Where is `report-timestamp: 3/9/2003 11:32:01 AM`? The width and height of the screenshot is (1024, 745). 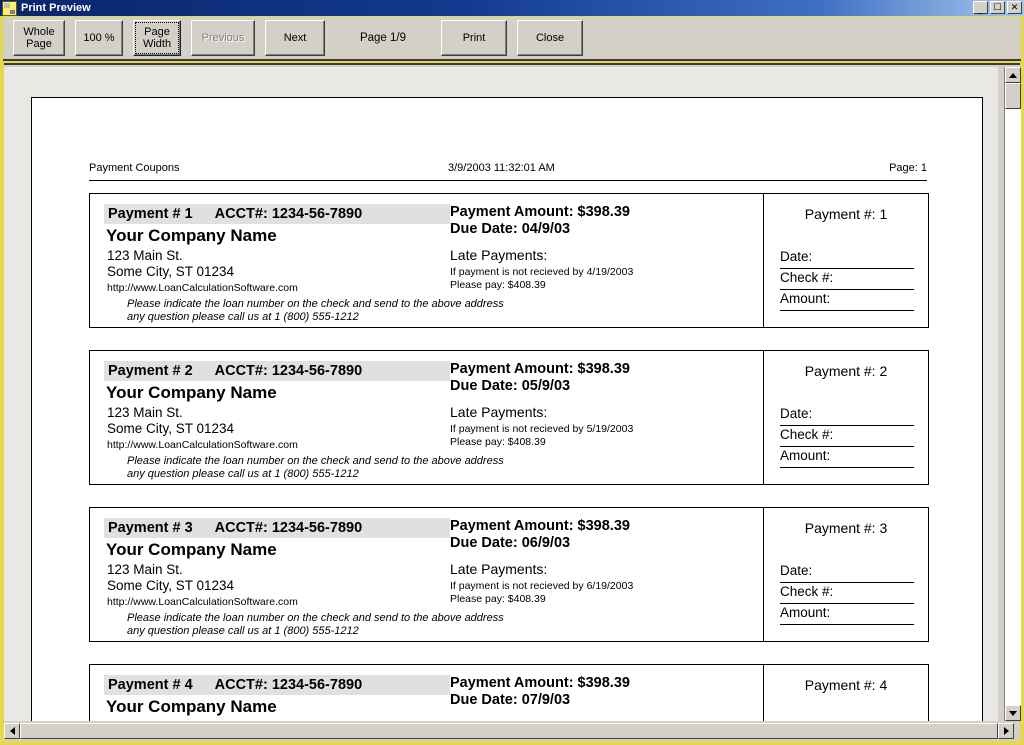 report-timestamp: 3/9/2003 11:32:01 AM is located at coordinates (501, 168).